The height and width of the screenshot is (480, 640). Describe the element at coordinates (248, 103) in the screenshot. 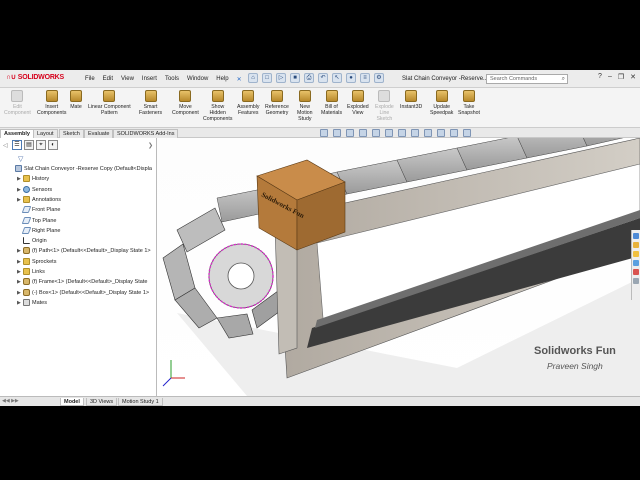

I see `assembly-features-button: Assembly Features` at that location.